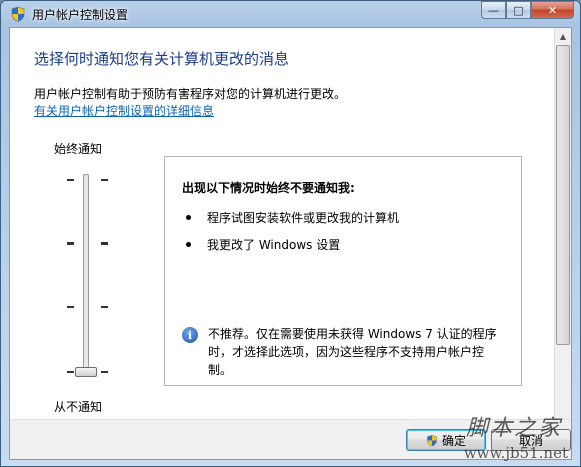 Image resolution: width=581 pixels, height=467 pixels. What do you see at coordinates (78, 149) in the screenshot?
I see `slider-top-label: 始终通知` at bounding box center [78, 149].